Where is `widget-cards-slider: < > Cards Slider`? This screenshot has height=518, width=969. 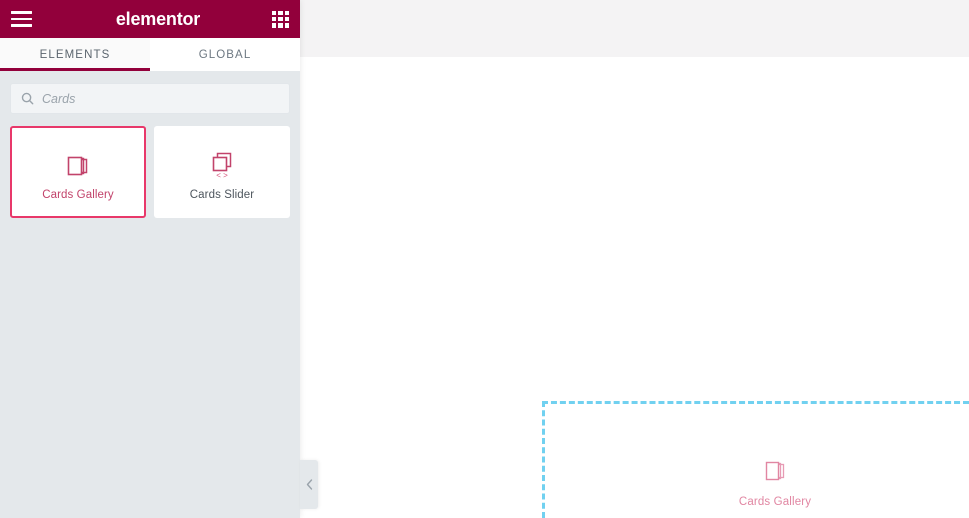
widget-cards-slider: < > Cards Slider is located at coordinates (222, 172).